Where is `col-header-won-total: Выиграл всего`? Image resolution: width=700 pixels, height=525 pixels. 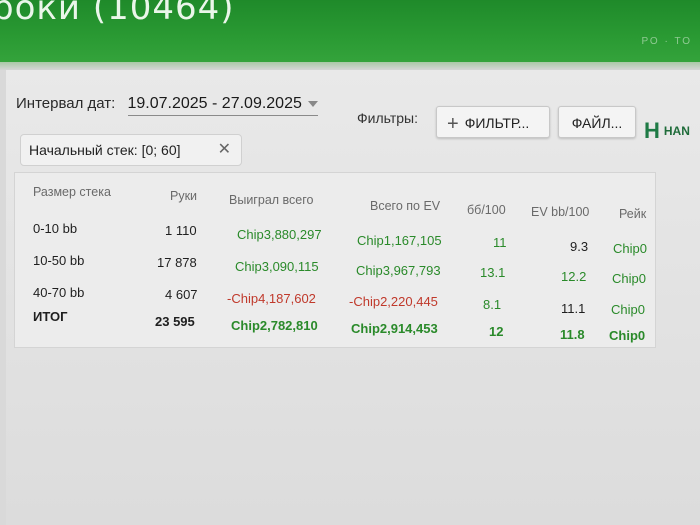
col-header-won-total: Выиграл всего is located at coordinates (271, 200).